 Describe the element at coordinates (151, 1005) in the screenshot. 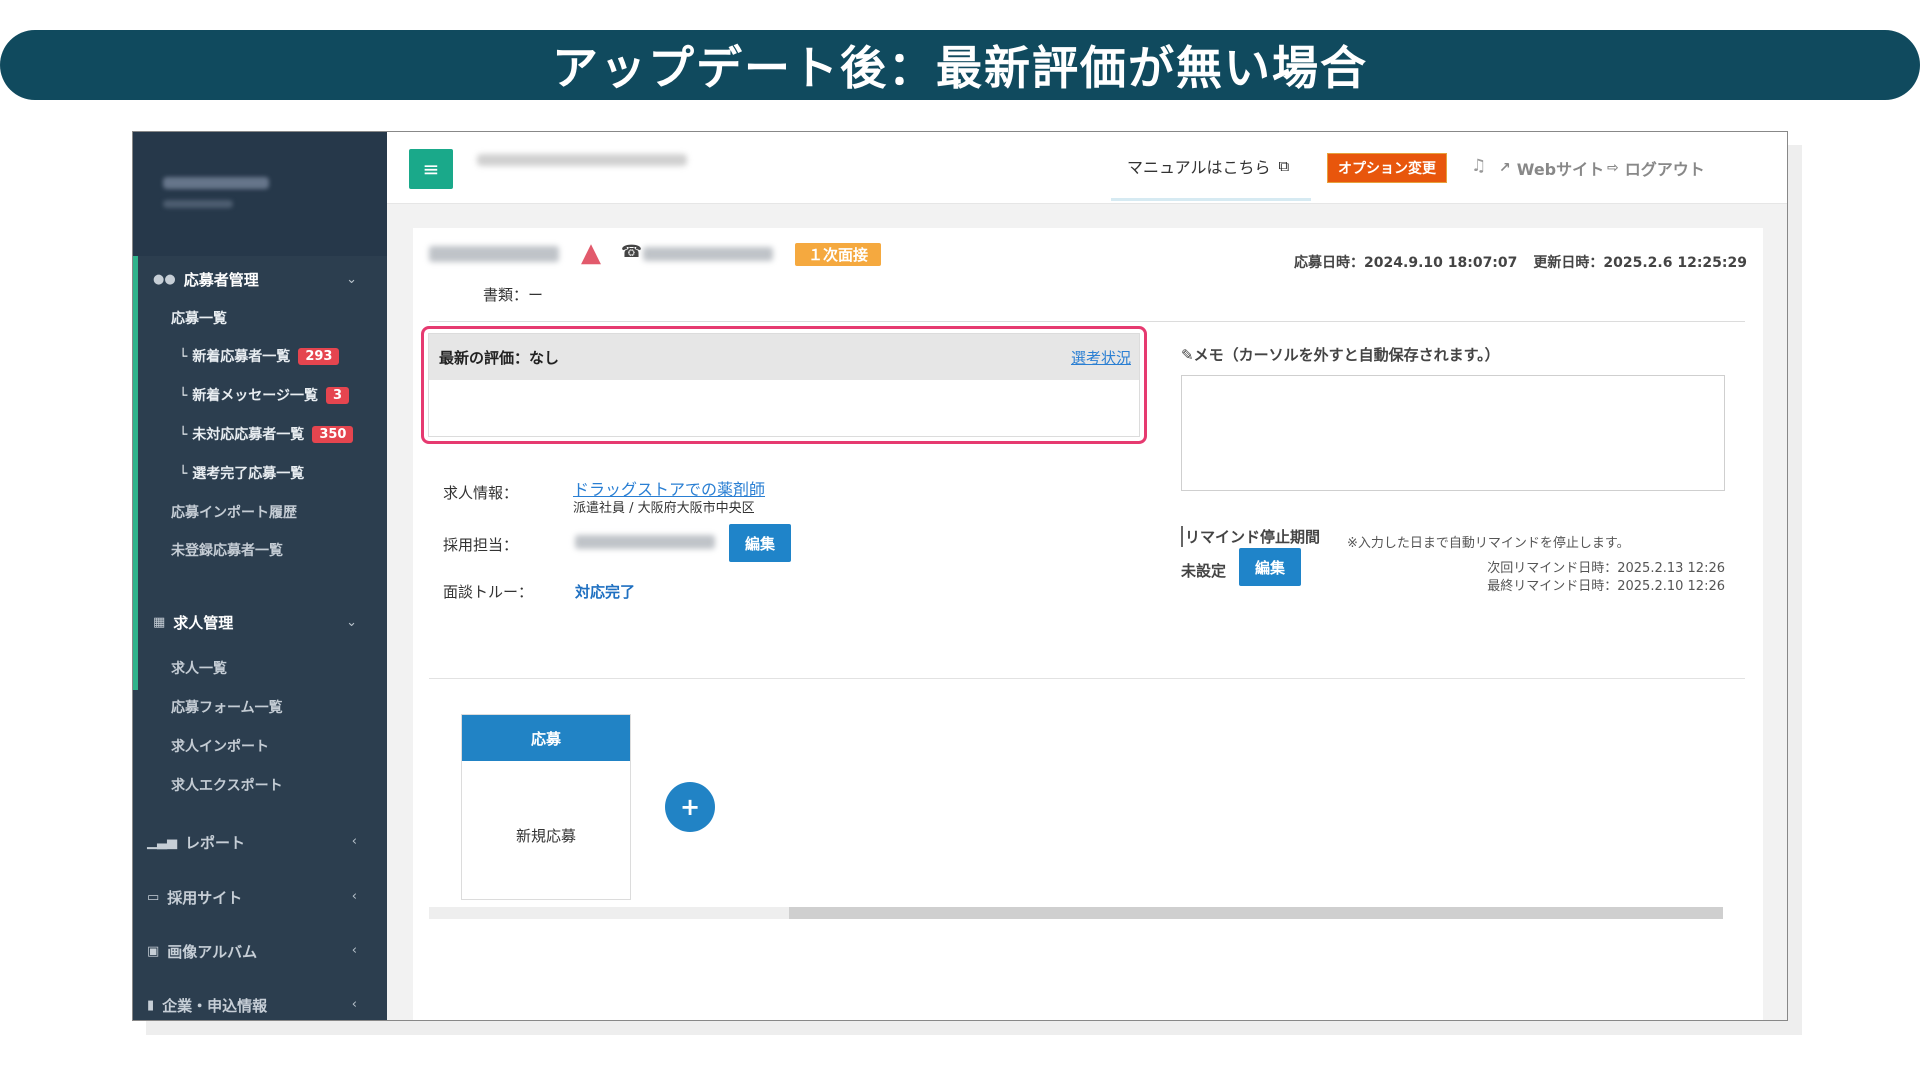

I see `document-icon: ▮` at that location.